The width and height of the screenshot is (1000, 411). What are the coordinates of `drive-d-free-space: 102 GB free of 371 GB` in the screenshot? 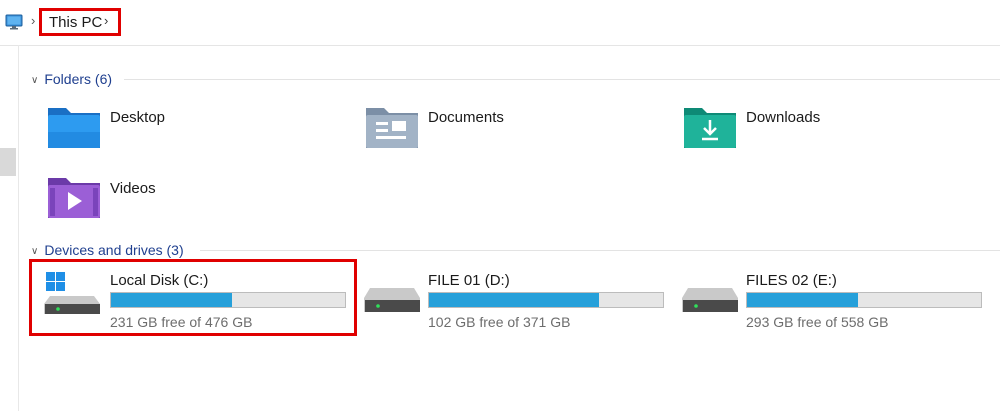 It's located at (499, 322).